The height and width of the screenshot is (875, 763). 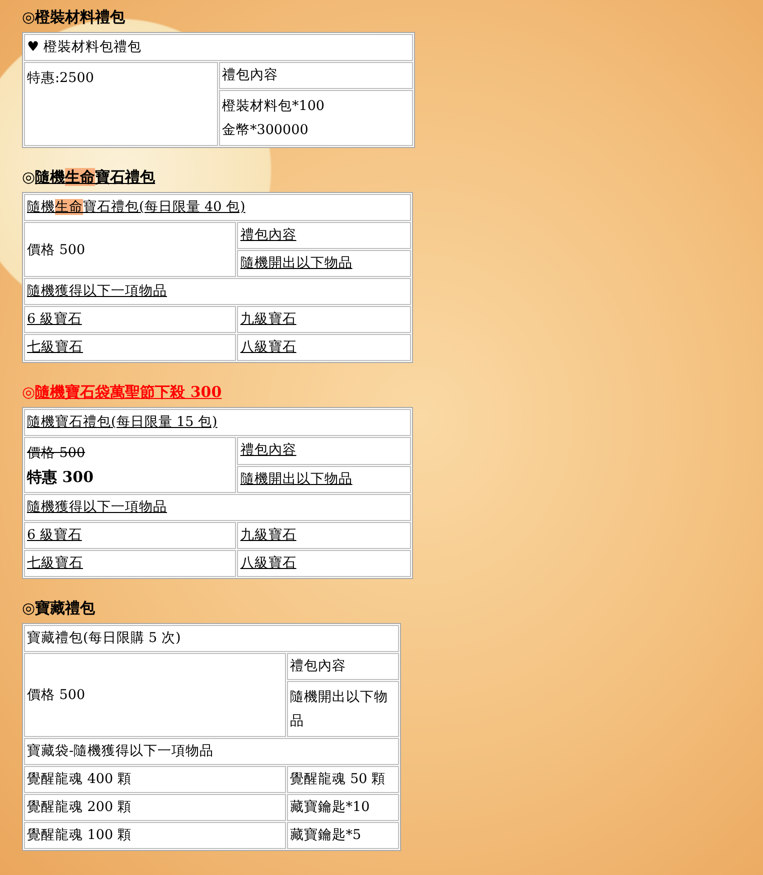 I want to click on item-text: 藏寶鑰匙*5, so click(x=342, y=835).